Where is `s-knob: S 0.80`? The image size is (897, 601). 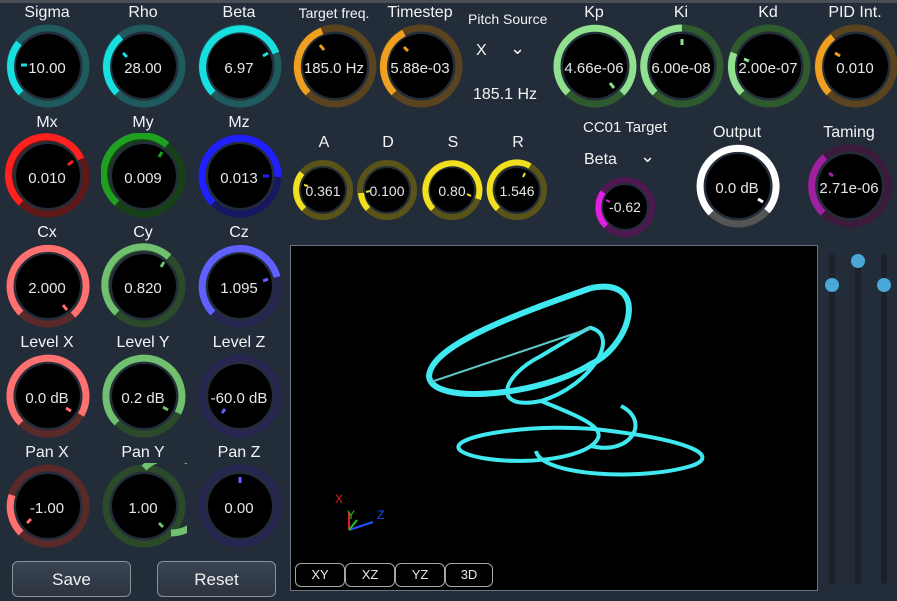
s-knob: S 0.80 is located at coordinates (453, 188).